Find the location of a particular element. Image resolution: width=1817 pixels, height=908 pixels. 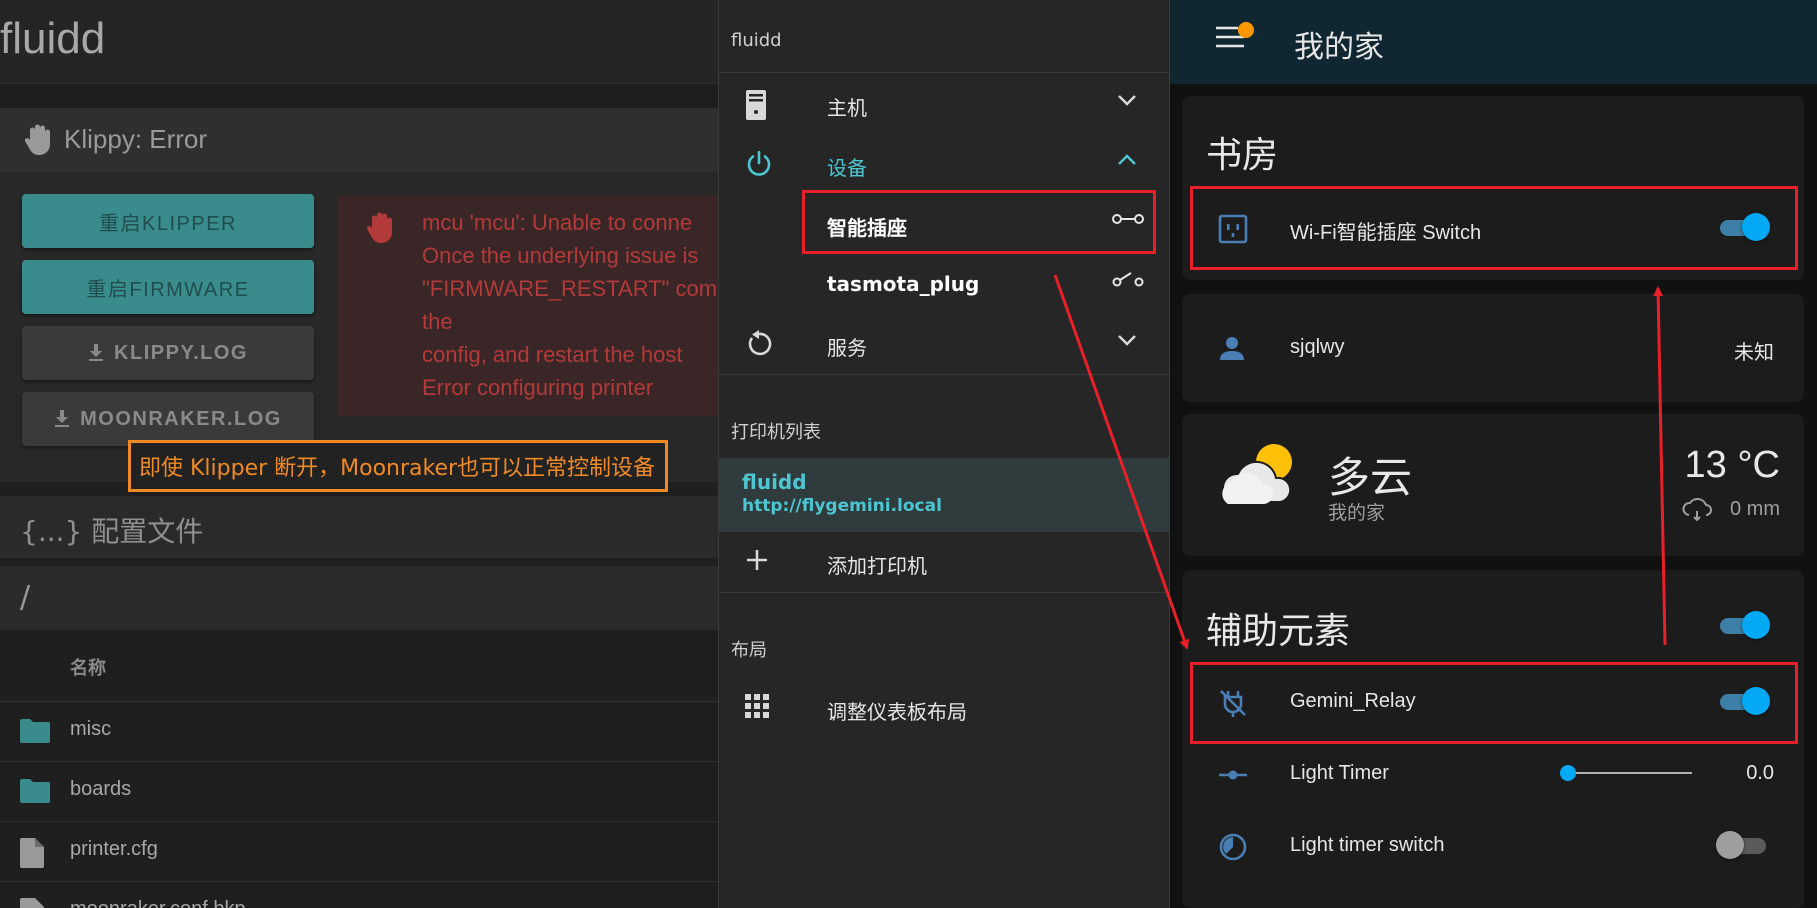

file-row: misc is located at coordinates (360, 732).